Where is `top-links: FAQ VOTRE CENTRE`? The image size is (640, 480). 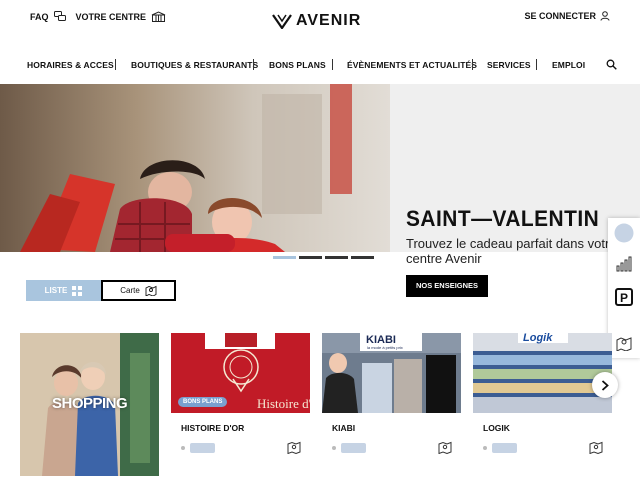 top-links: FAQ VOTRE CENTRE is located at coordinates (103, 16).